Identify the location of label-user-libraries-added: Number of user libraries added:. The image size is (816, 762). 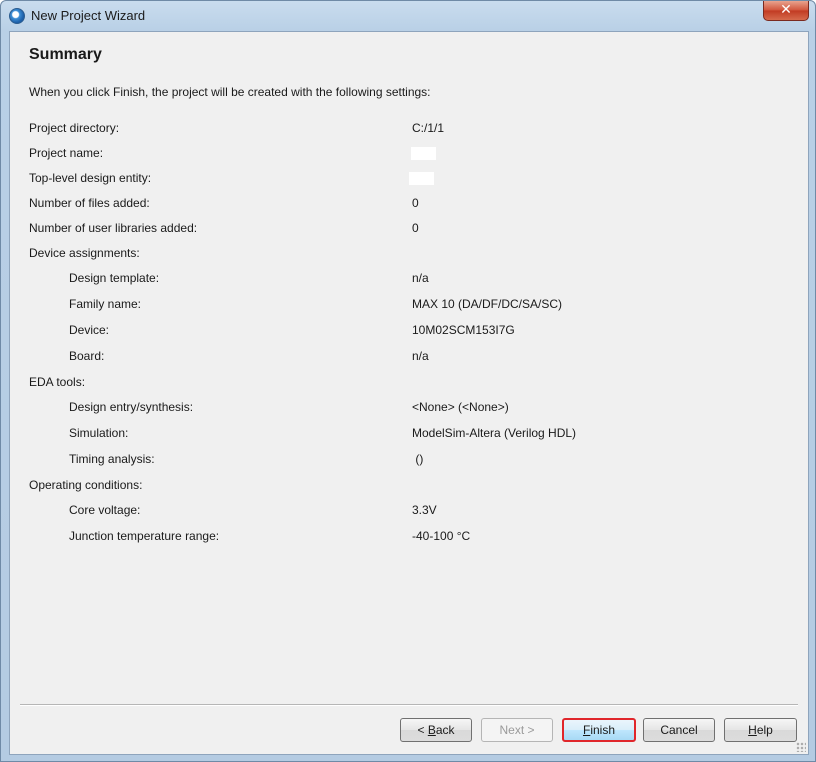
(113, 228).